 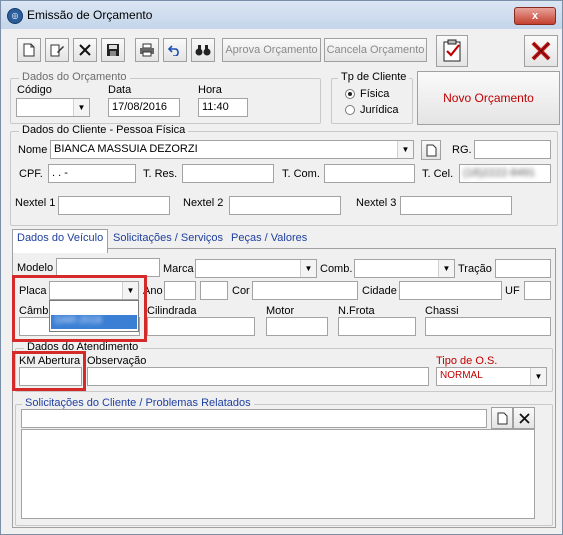 I want to click on radio-fisica-label: Física, so click(x=375, y=94).